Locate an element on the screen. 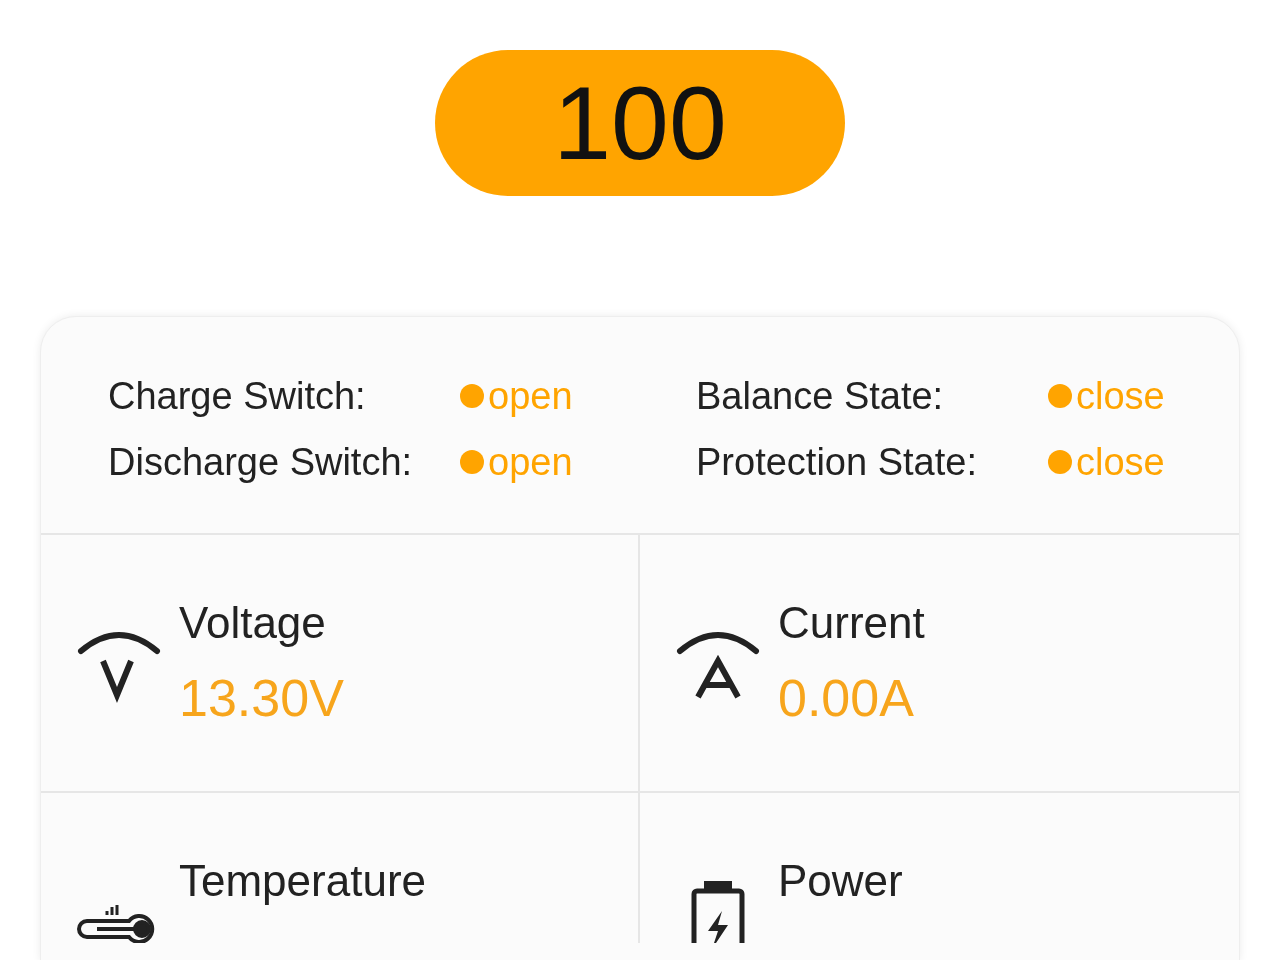 The image size is (1280, 960). metric-label: Power is located at coordinates (840, 881).